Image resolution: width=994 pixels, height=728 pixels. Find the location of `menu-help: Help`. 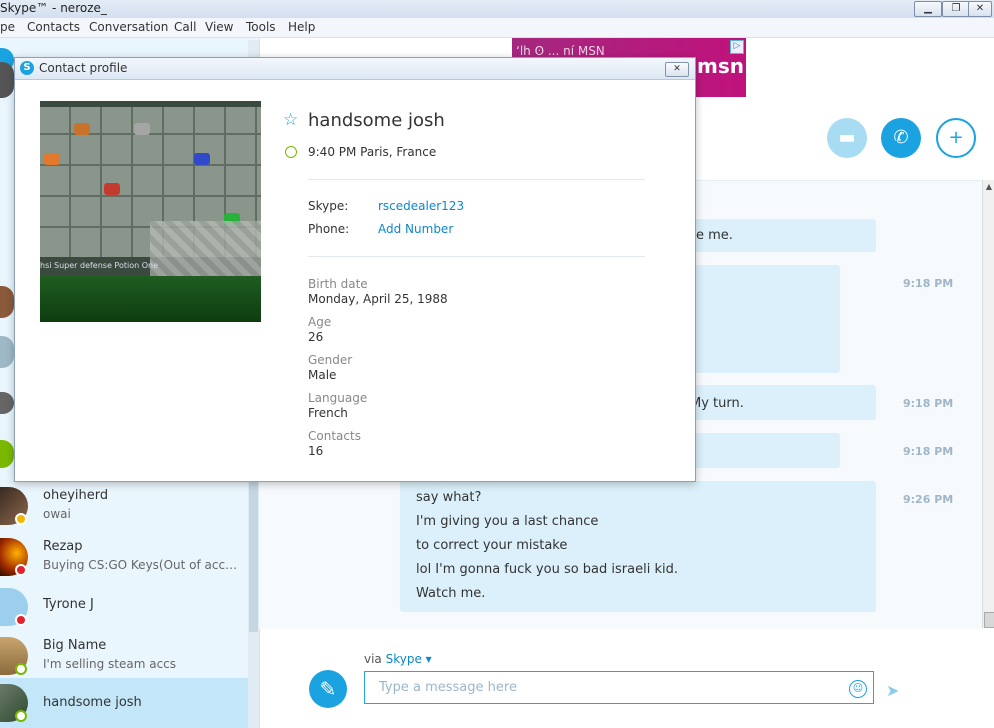

menu-help: Help is located at coordinates (301, 27).